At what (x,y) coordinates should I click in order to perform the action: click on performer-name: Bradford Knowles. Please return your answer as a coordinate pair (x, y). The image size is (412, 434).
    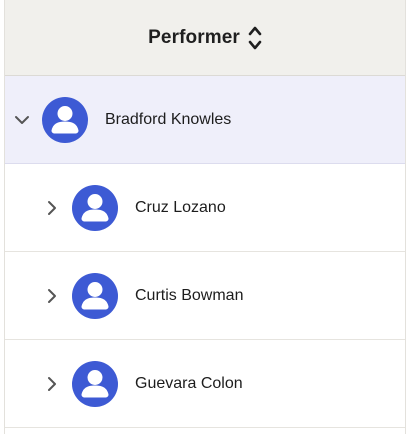
    Looking at the image, I should click on (168, 119).